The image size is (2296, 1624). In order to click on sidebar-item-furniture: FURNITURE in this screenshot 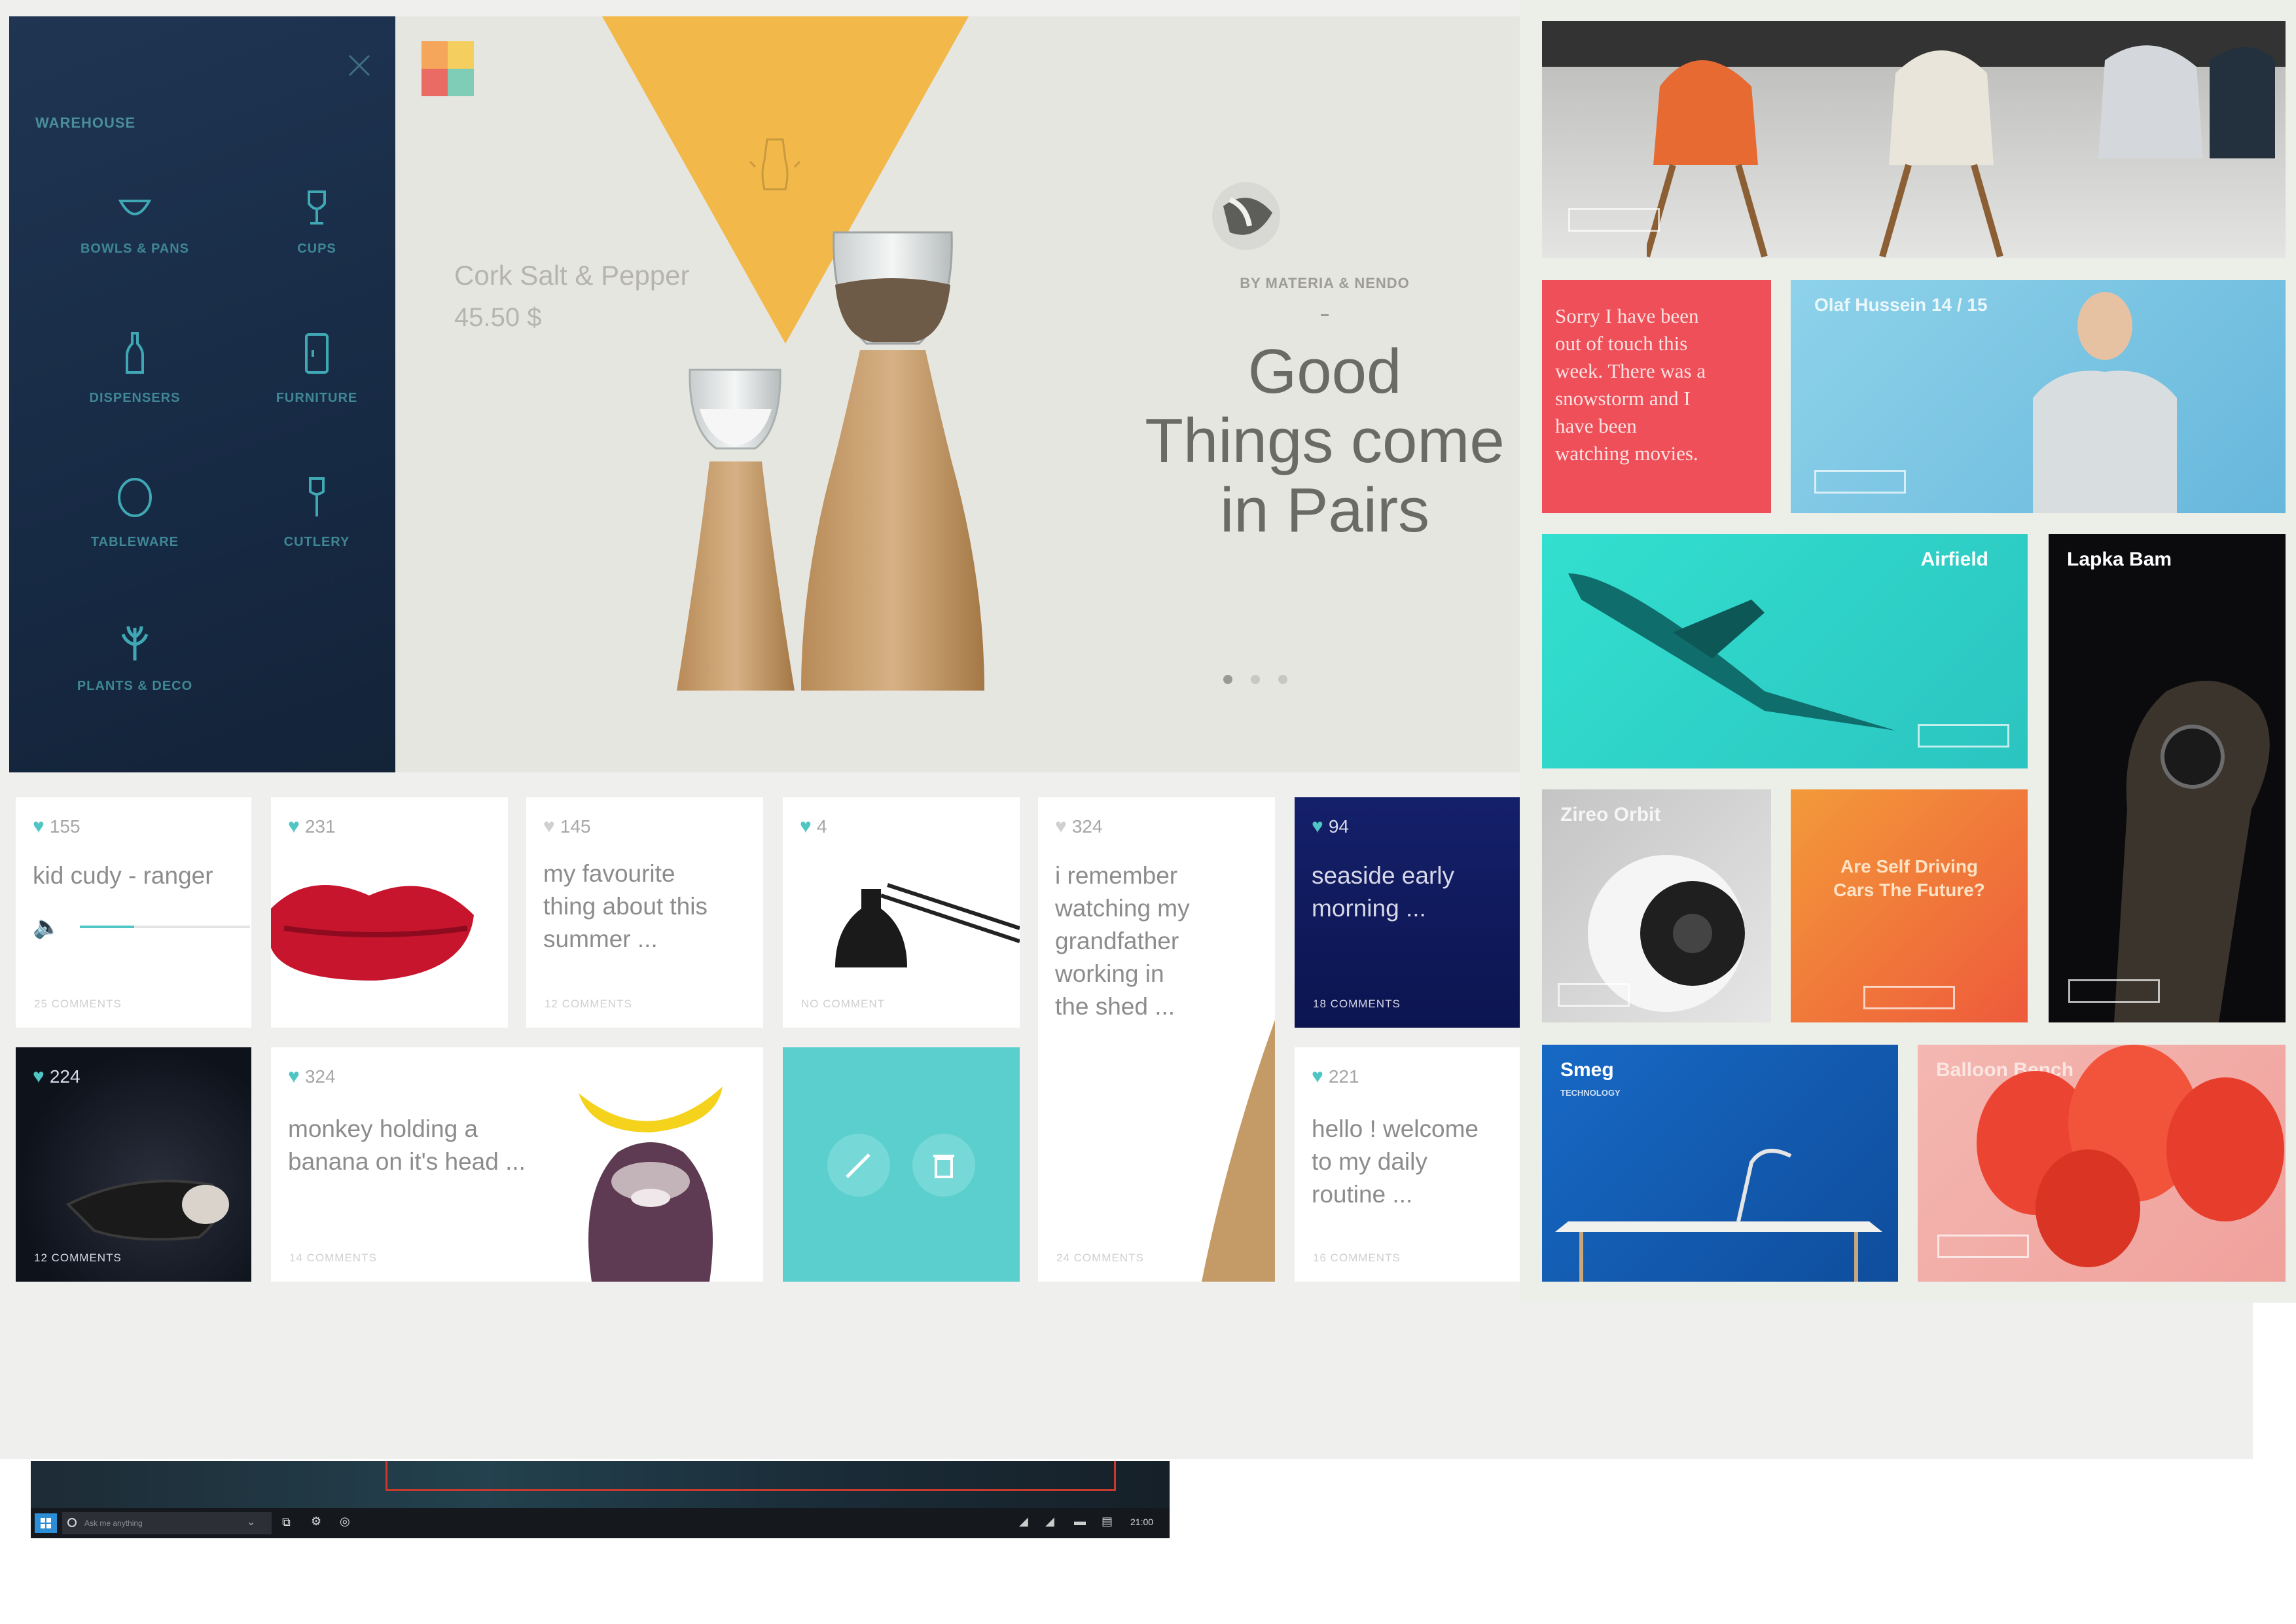, I will do `click(316, 368)`.